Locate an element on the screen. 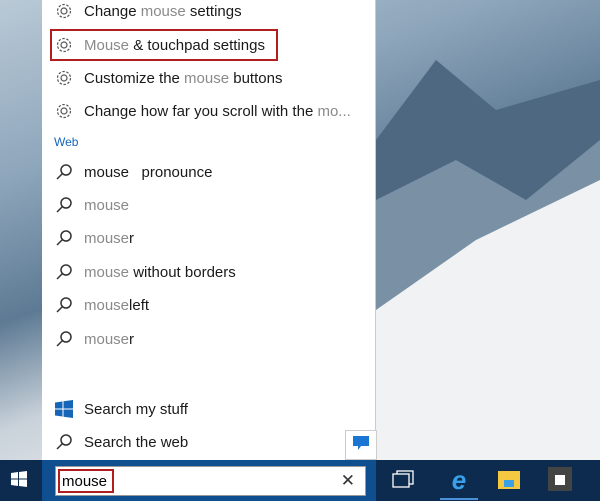 The width and height of the screenshot is (600, 501). label-segment: Customize the is located at coordinates (134, 78).